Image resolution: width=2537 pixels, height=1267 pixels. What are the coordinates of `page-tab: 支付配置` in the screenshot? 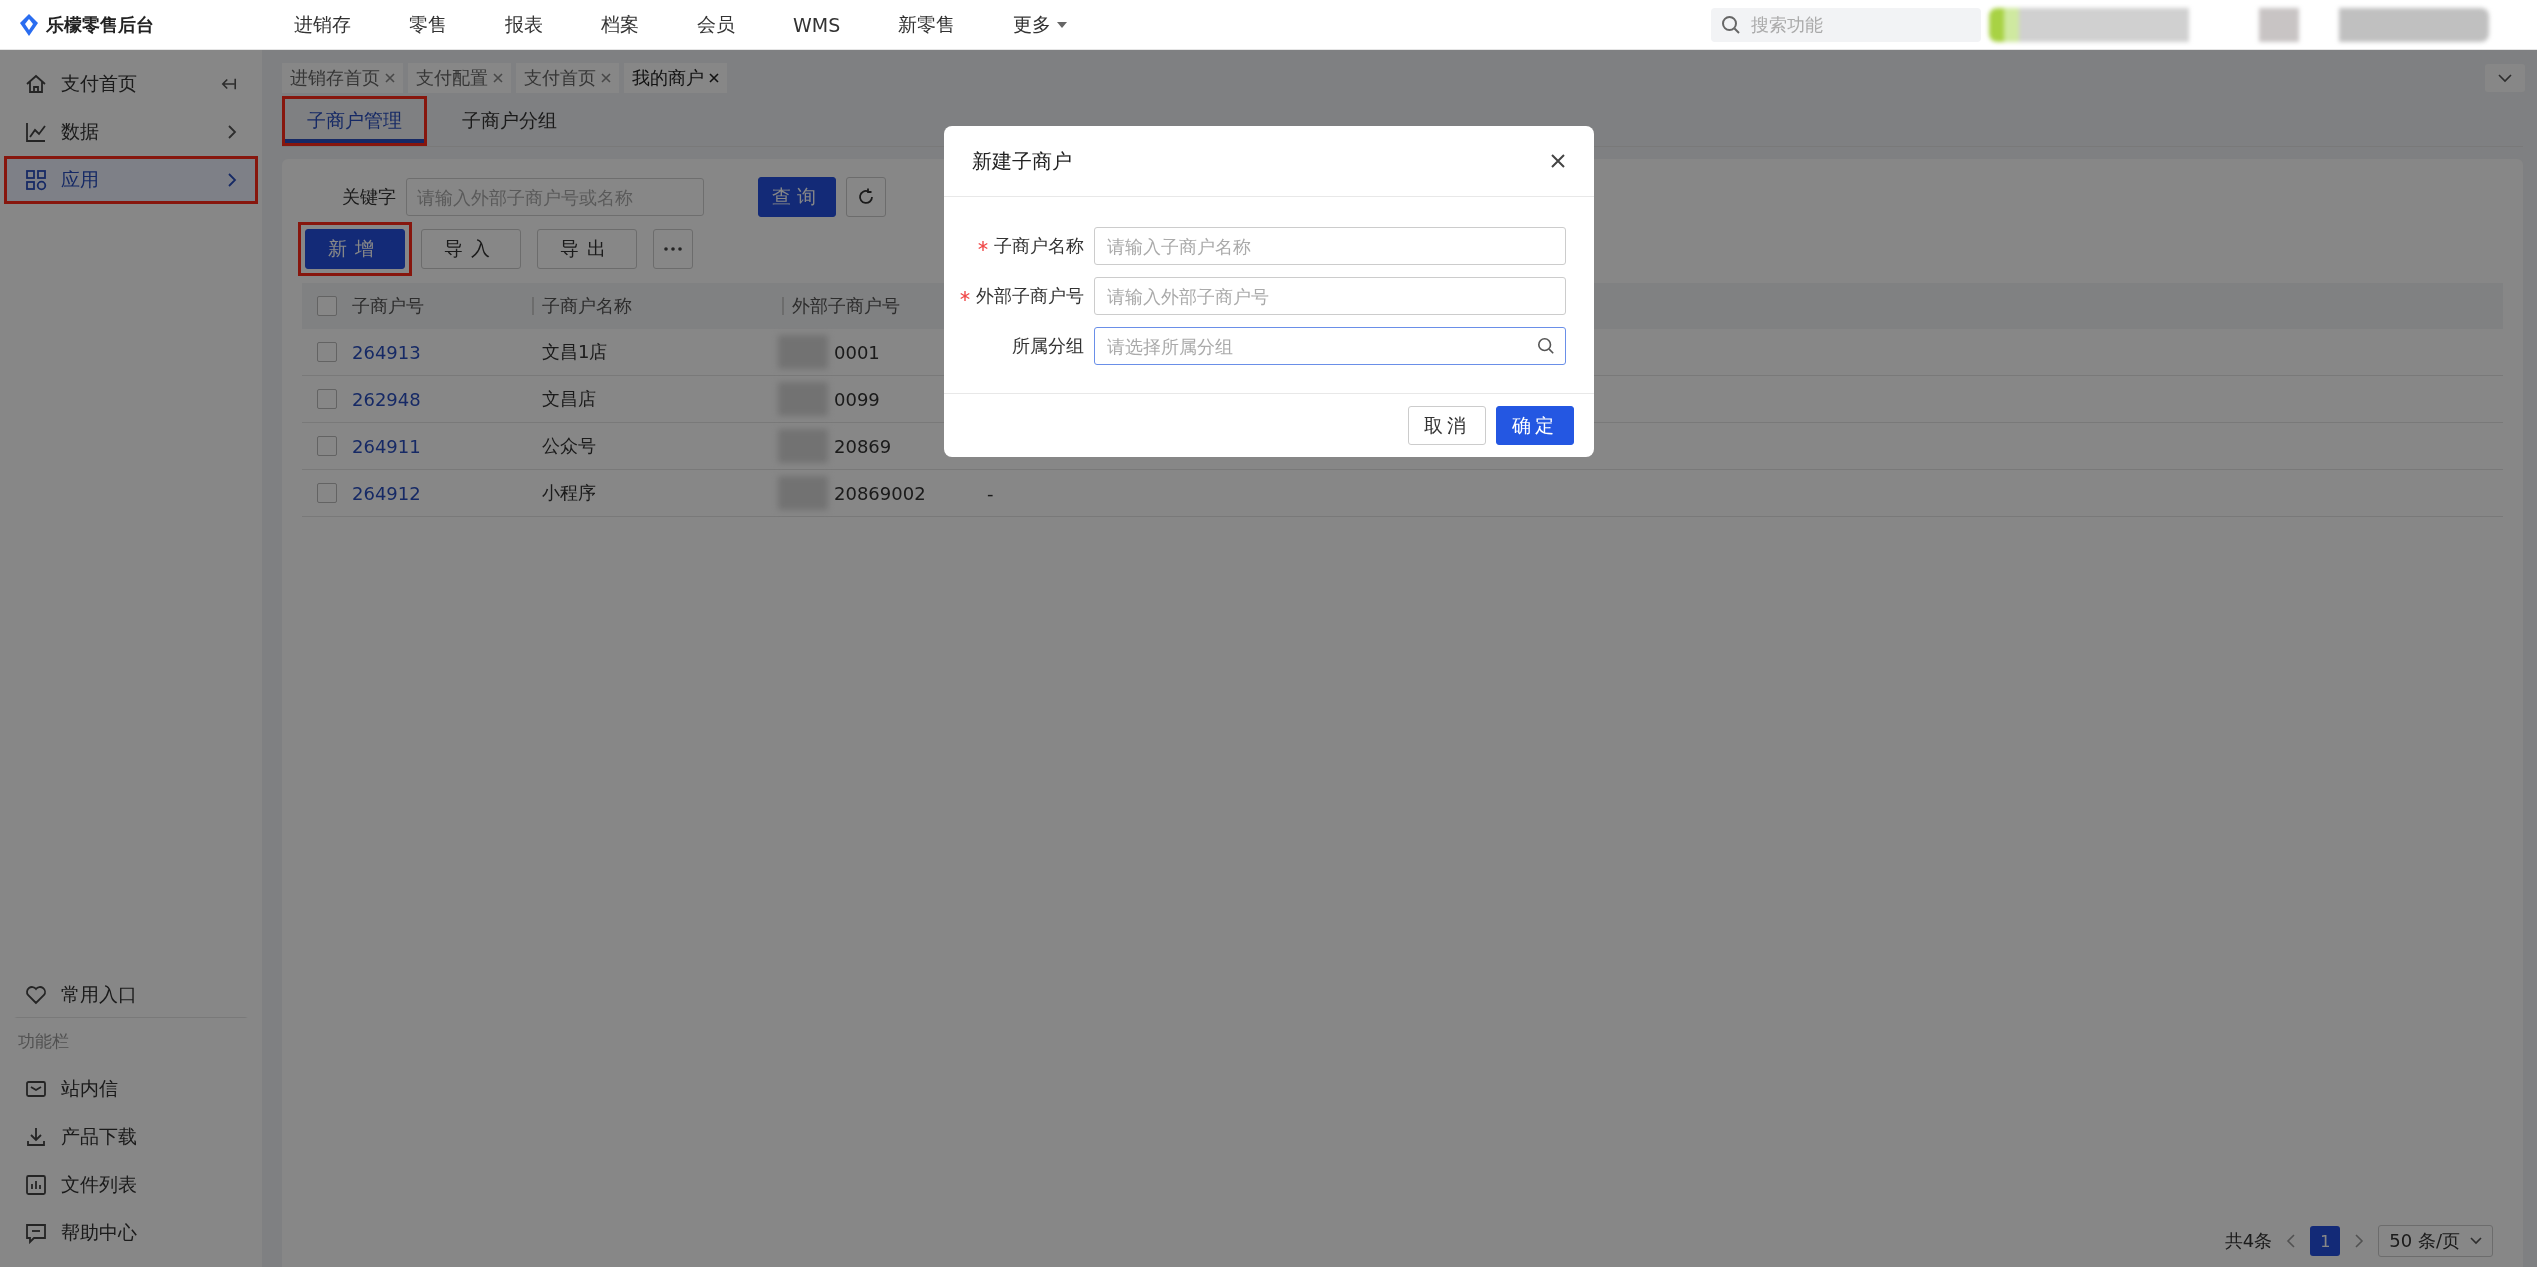 It's located at (459, 78).